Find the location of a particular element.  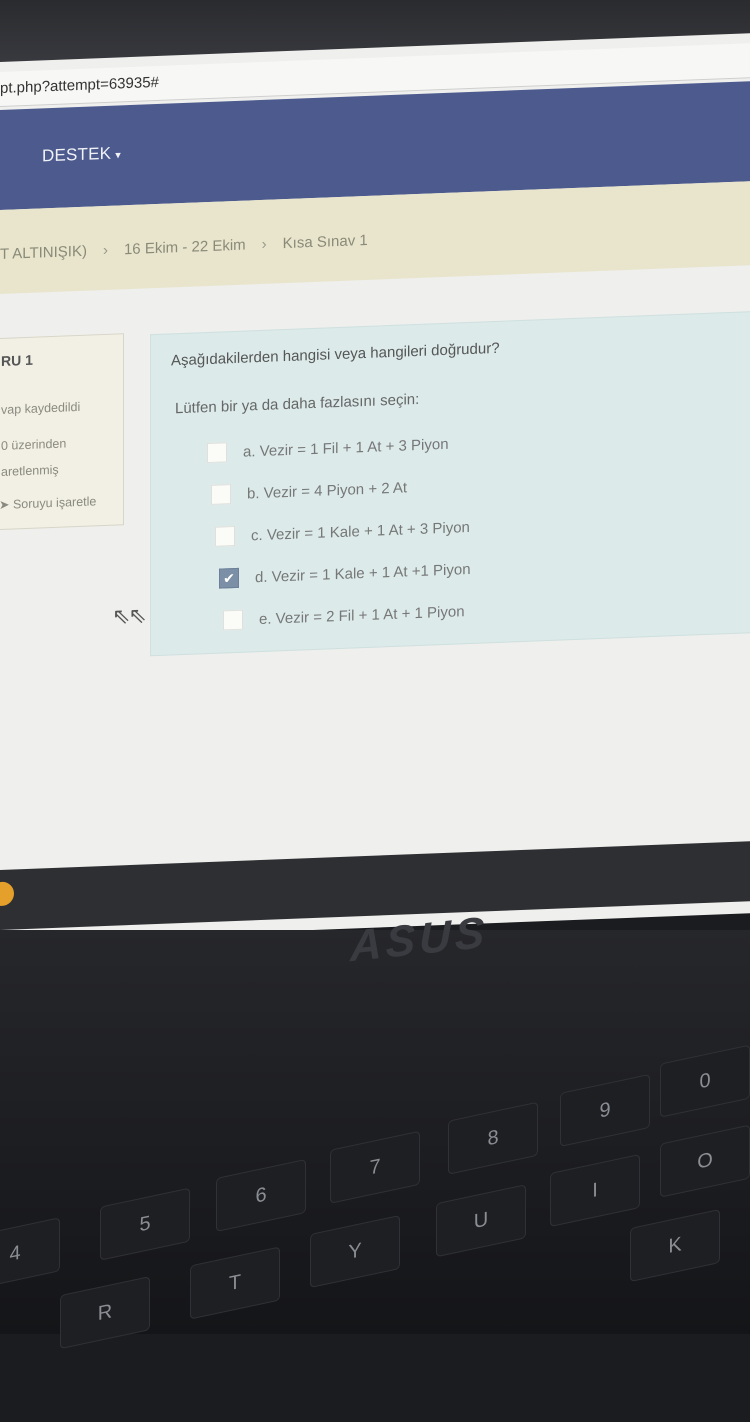

key-9: 9 is located at coordinates (605, 1110).